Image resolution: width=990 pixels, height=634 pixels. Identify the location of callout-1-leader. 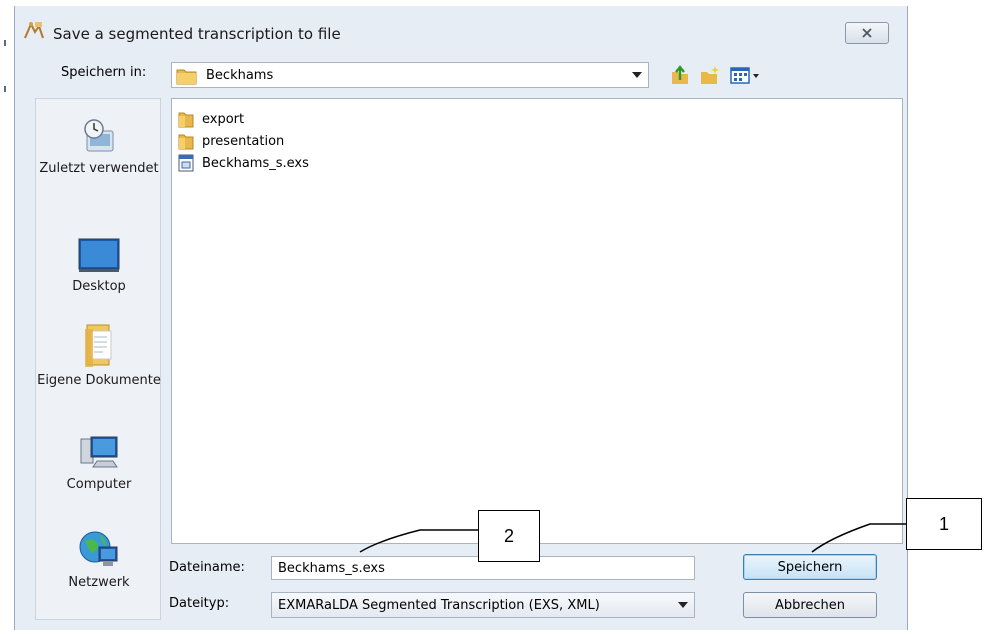
(858, 538).